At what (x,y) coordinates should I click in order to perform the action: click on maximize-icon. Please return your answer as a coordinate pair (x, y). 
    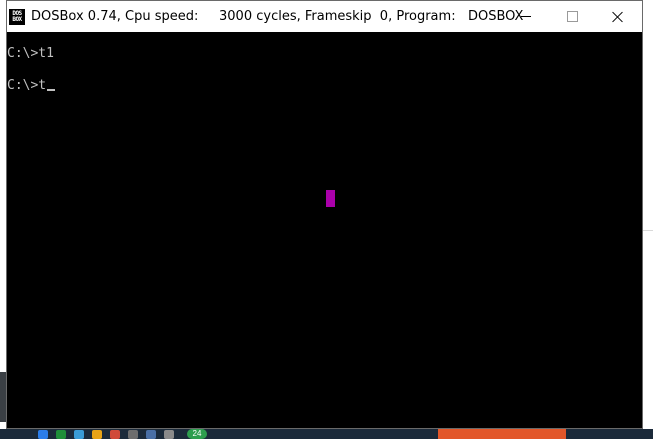
    Looking at the image, I should click on (572, 16).